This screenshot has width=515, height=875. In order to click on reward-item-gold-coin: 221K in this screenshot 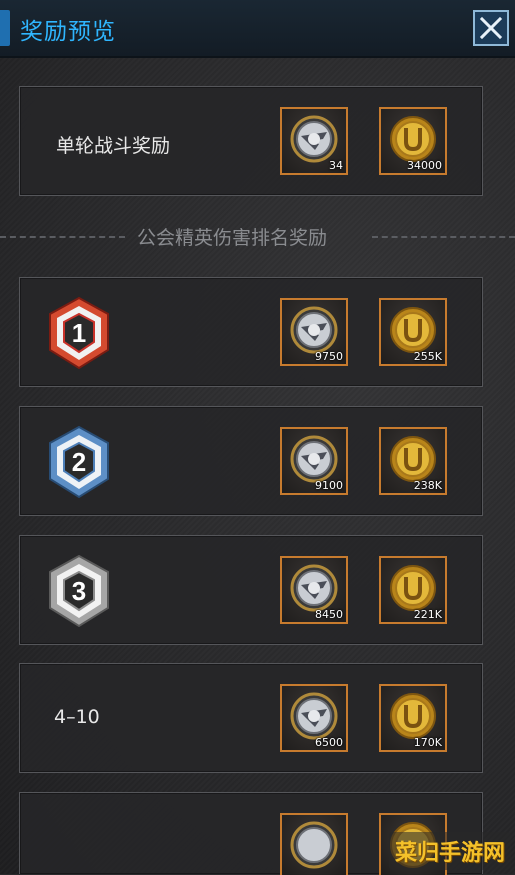, I will do `click(413, 590)`.